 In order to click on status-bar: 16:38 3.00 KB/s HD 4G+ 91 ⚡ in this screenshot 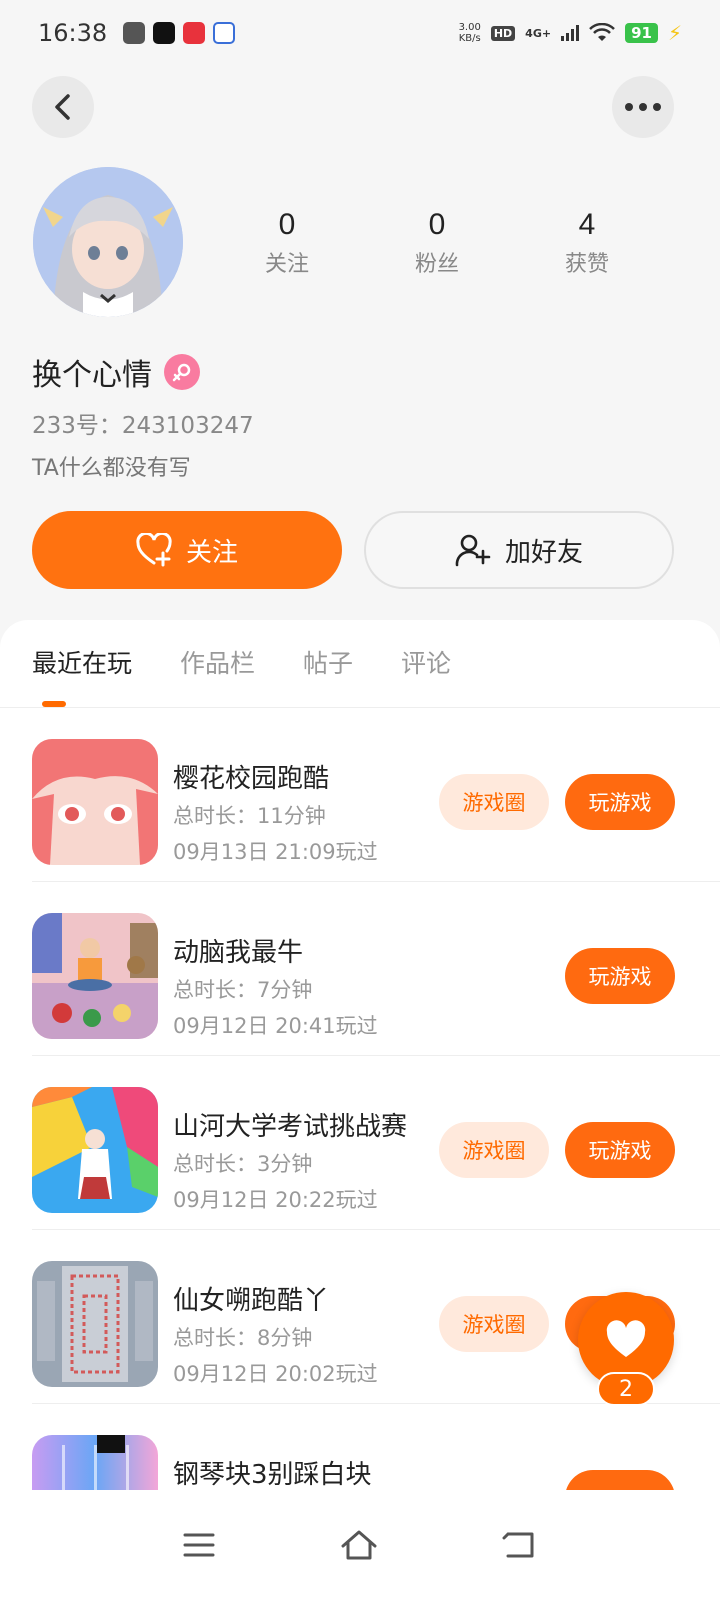, I will do `click(360, 33)`.